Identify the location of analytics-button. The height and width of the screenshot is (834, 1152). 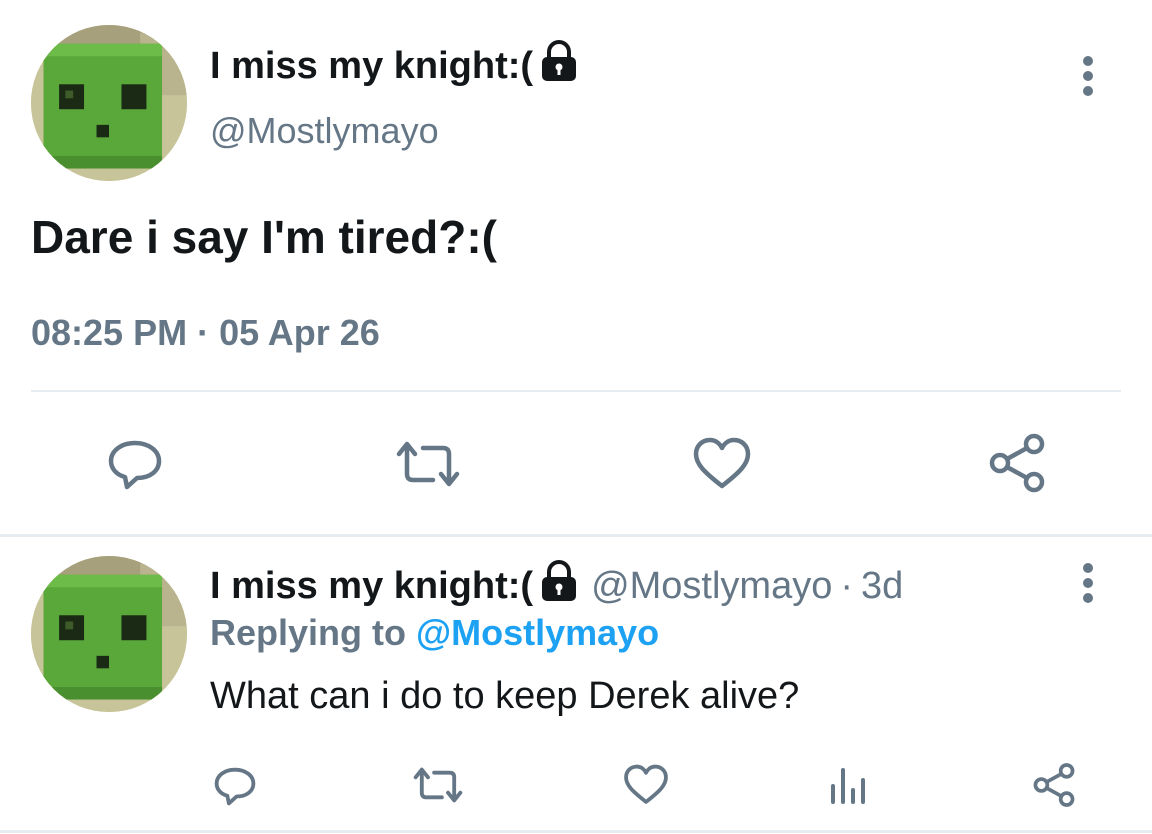
(848, 785).